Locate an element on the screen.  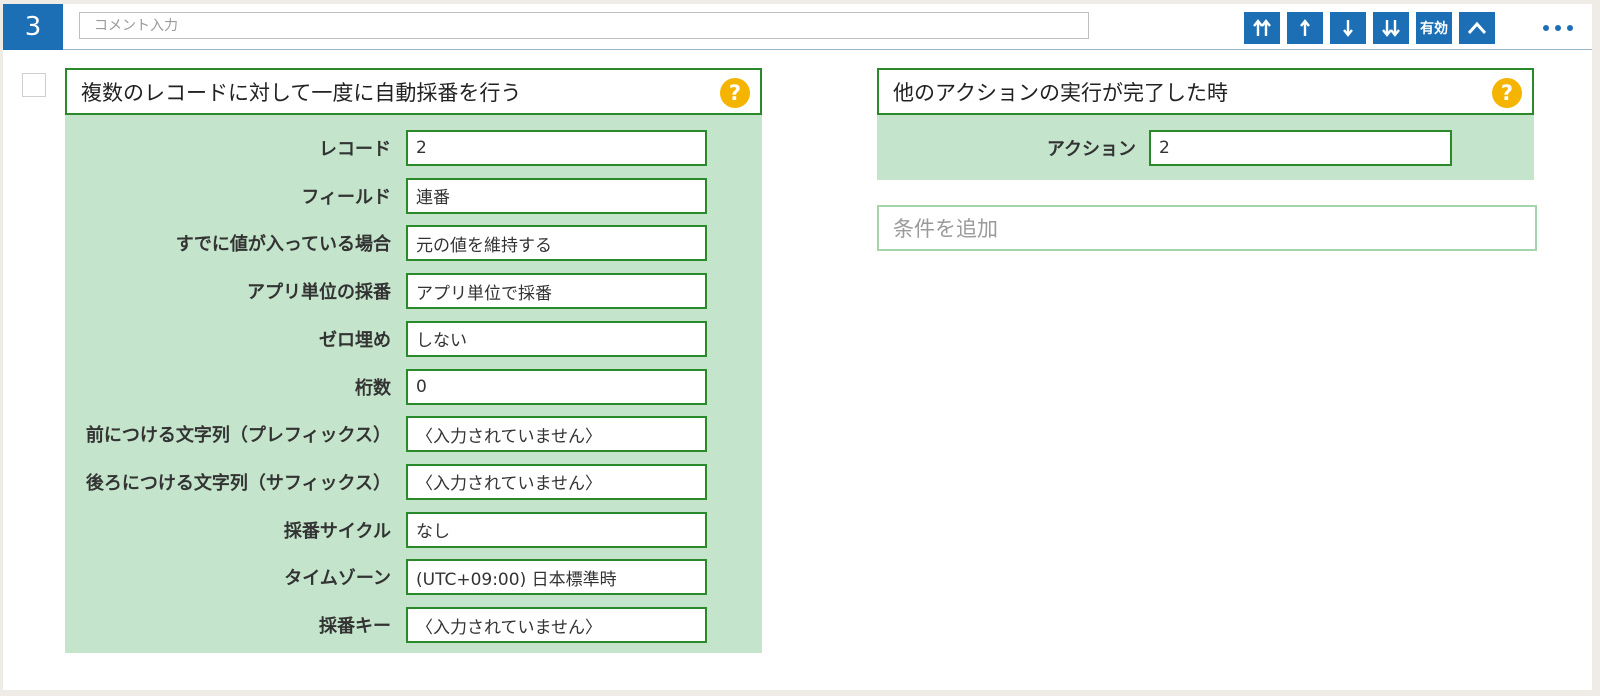
trigger-title-text: 他のアクションの実行が完了した時 is located at coordinates (1060, 92).